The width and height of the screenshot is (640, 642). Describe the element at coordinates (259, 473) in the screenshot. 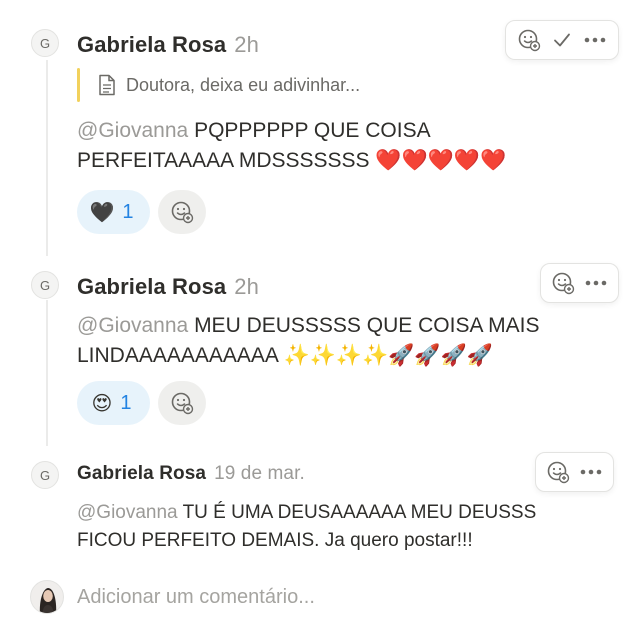

I see `timestamp: 19 de mar.` at that location.